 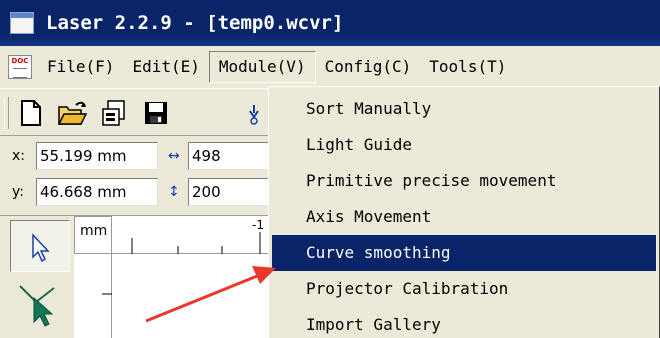 What do you see at coordinates (20, 67) in the screenshot?
I see `document-icon: DOC` at bounding box center [20, 67].